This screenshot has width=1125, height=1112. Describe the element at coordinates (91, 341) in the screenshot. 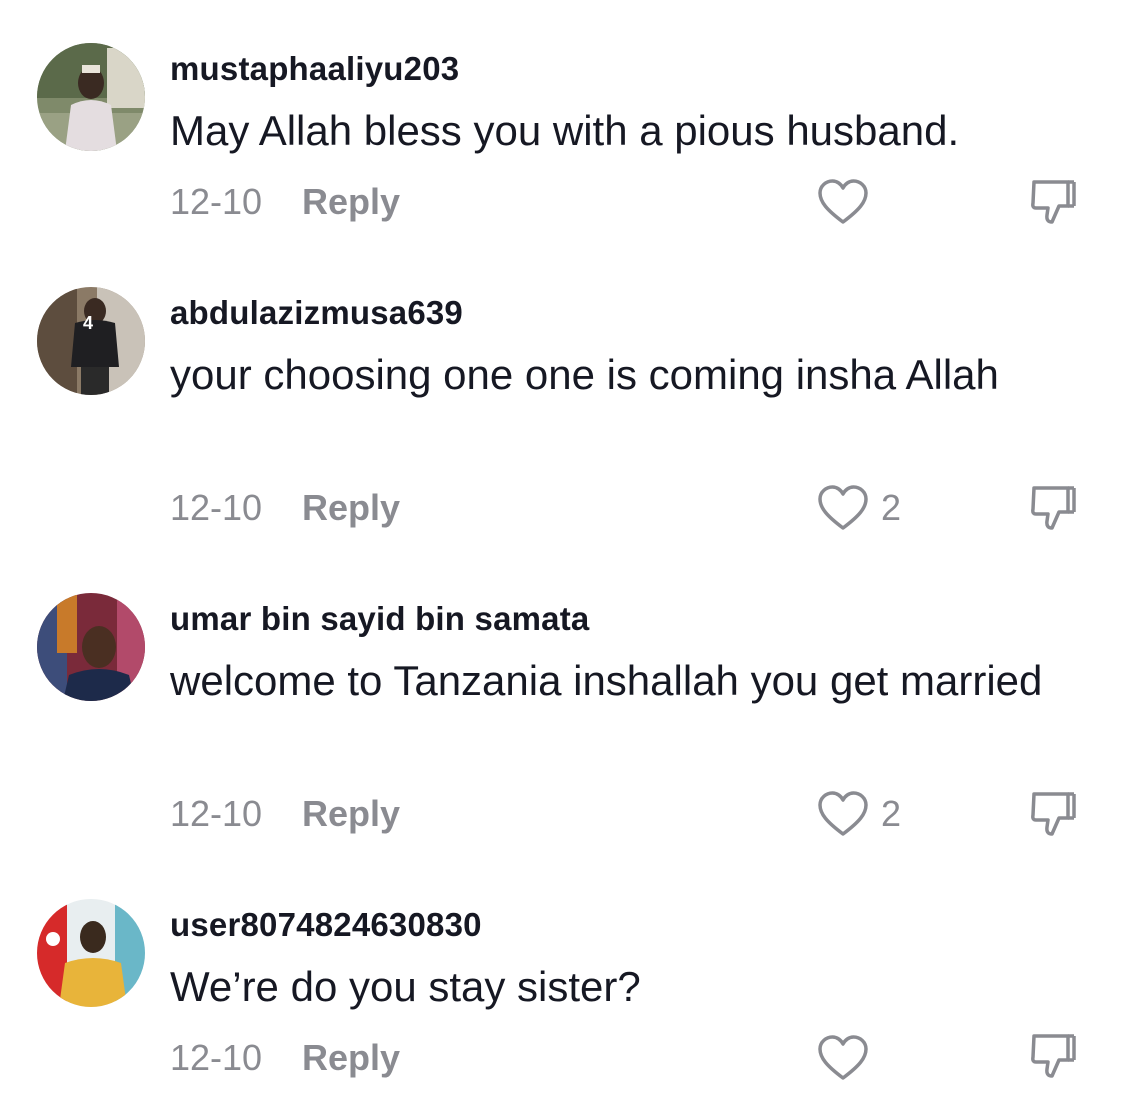

I see `avatar: 4` at that location.